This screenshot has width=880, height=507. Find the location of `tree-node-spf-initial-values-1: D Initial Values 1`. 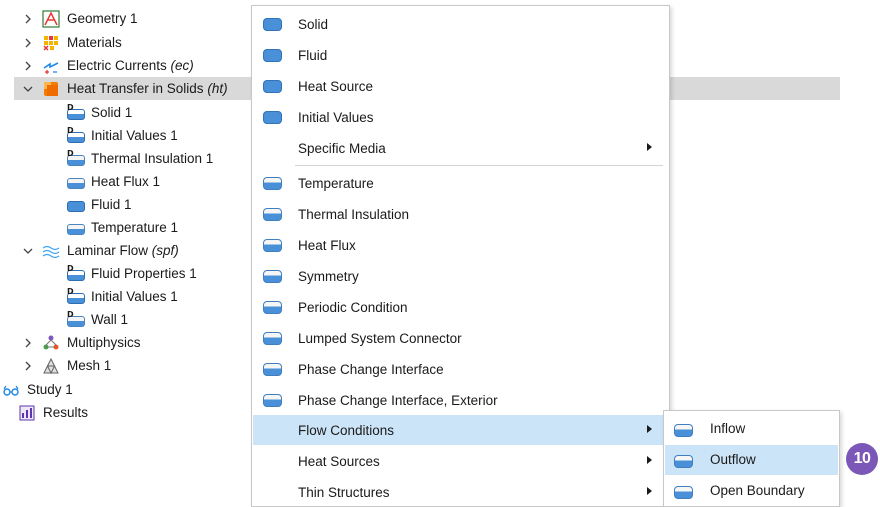

tree-node-spf-initial-values-1: D Initial Values 1 is located at coordinates (122, 296).